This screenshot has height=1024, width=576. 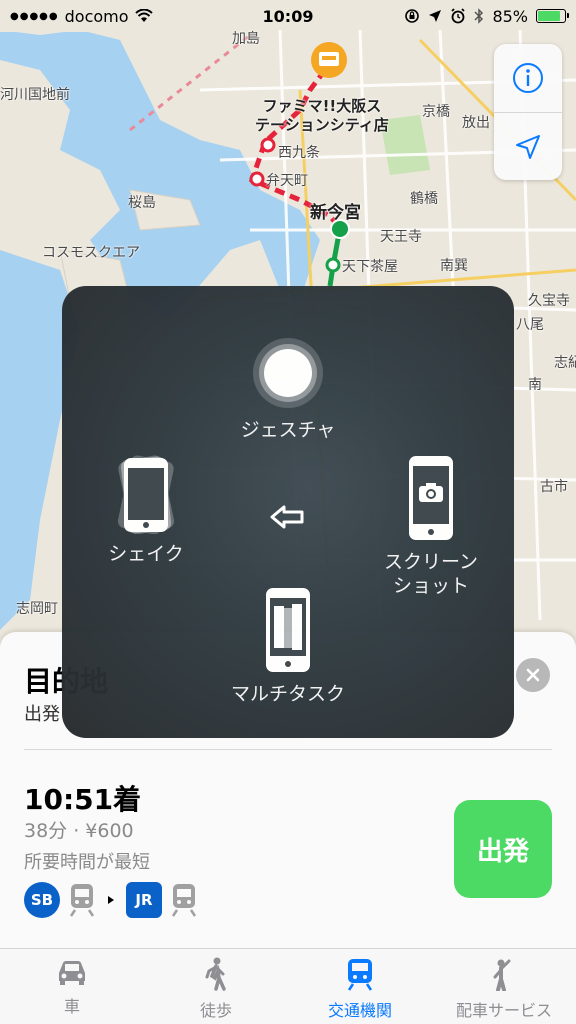 What do you see at coordinates (144, 900) in the screenshot?
I see `line-badge-jr: JR` at bounding box center [144, 900].